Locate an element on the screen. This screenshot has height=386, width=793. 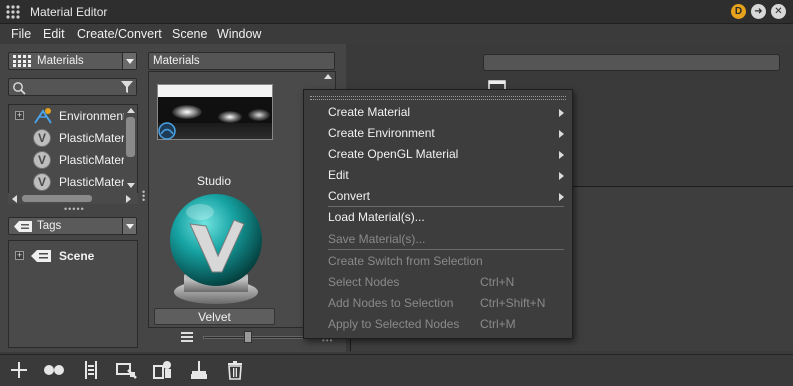
clean-up-brush-icon is located at coordinates (199, 370).